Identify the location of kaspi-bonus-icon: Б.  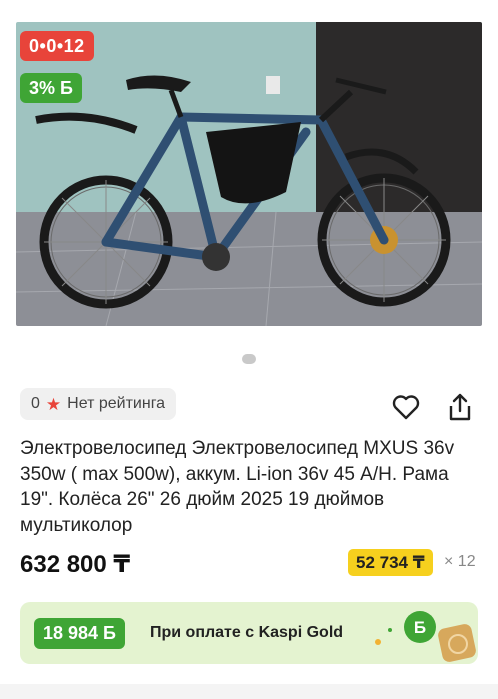
(425, 636).